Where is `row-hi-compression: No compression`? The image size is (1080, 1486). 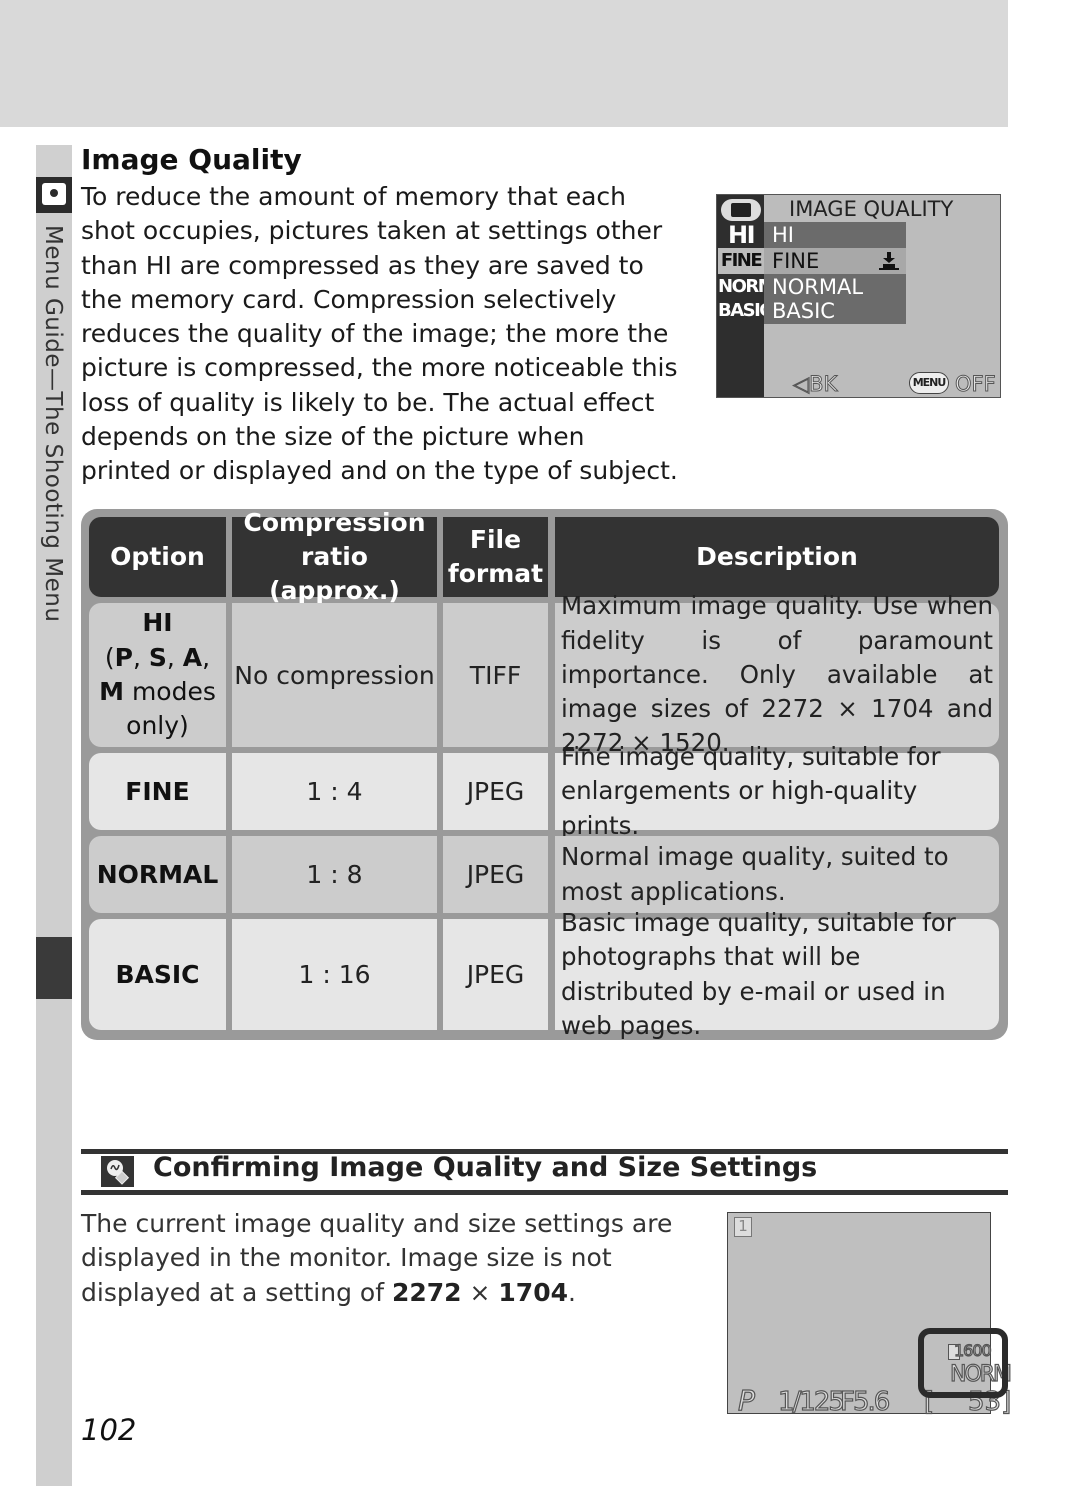
row-hi-compression: No compression is located at coordinates (334, 675).